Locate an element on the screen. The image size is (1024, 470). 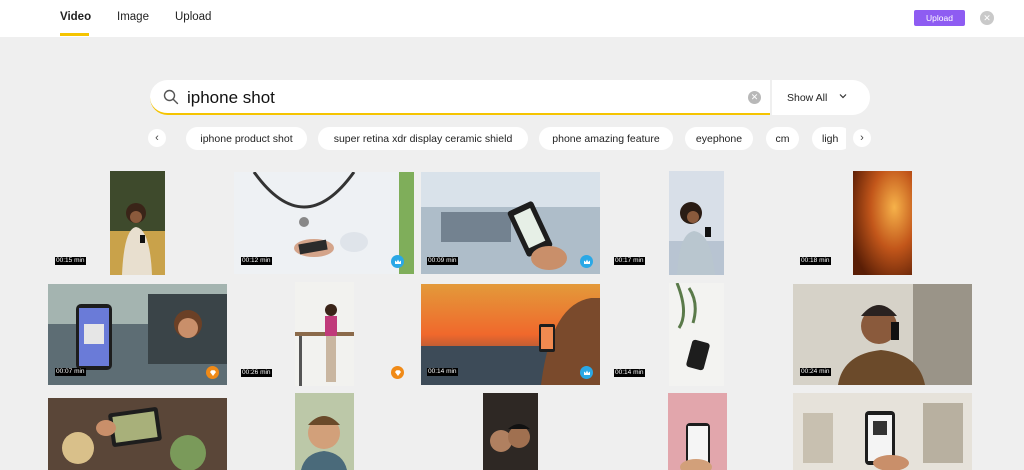
suggestion-chip: cm is located at coordinates (782, 138).